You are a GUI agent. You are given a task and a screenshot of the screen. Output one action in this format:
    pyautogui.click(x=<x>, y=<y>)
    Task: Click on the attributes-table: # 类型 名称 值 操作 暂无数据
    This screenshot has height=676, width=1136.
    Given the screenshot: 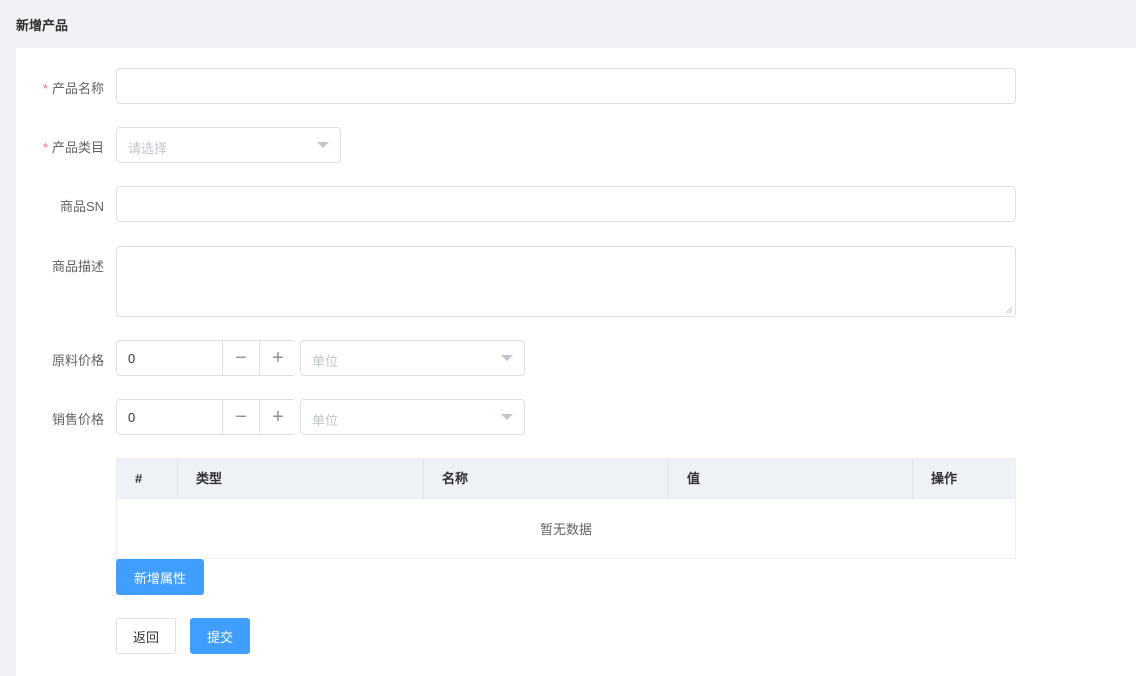 What is the action you would take?
    pyautogui.click(x=566, y=508)
    